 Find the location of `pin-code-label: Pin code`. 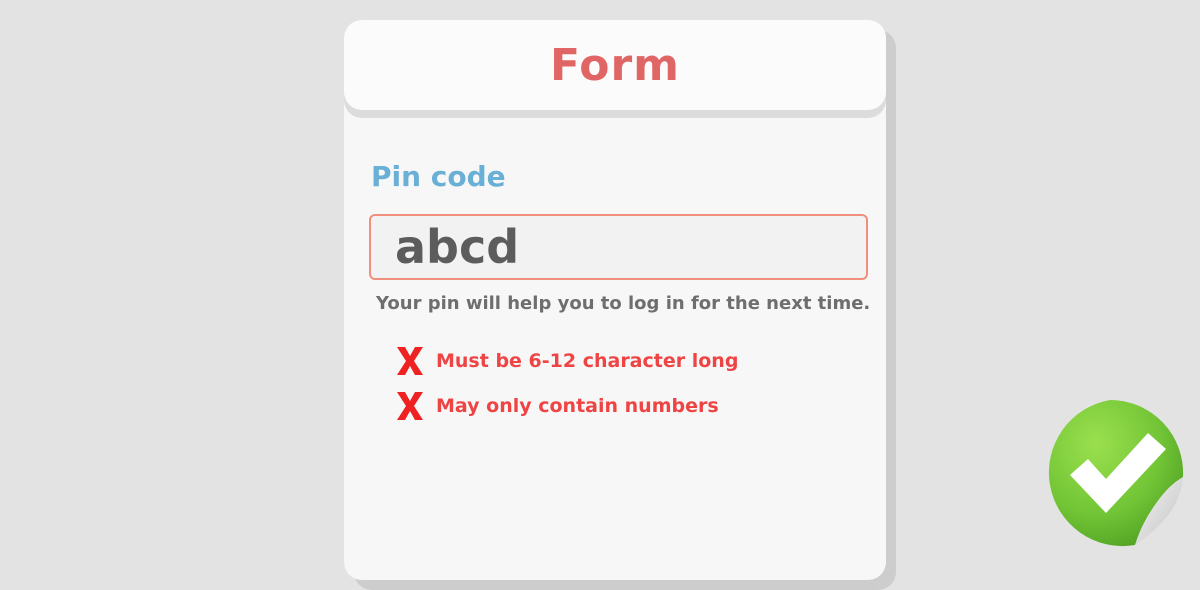

pin-code-label: Pin code is located at coordinates (438, 176).